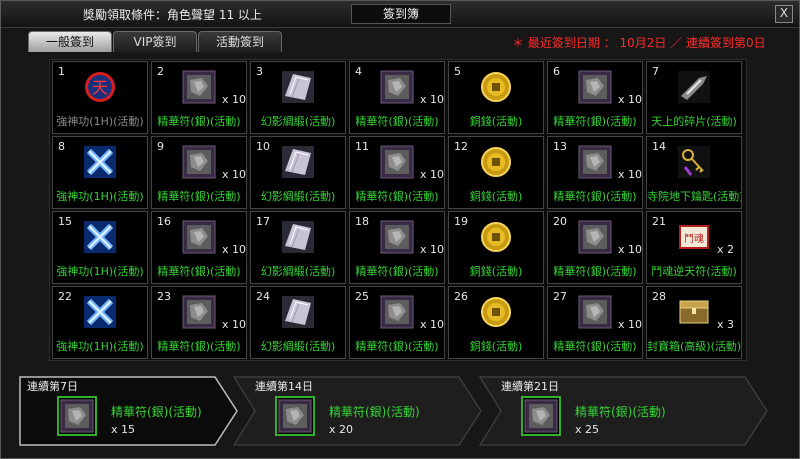 The width and height of the screenshot is (800, 459). I want to click on close-button: X, so click(784, 14).